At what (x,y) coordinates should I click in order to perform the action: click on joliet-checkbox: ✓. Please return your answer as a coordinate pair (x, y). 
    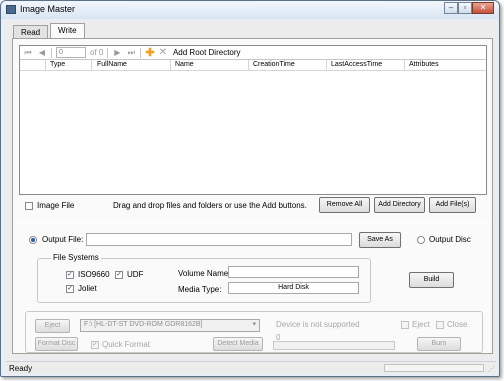
    Looking at the image, I should click on (70, 289).